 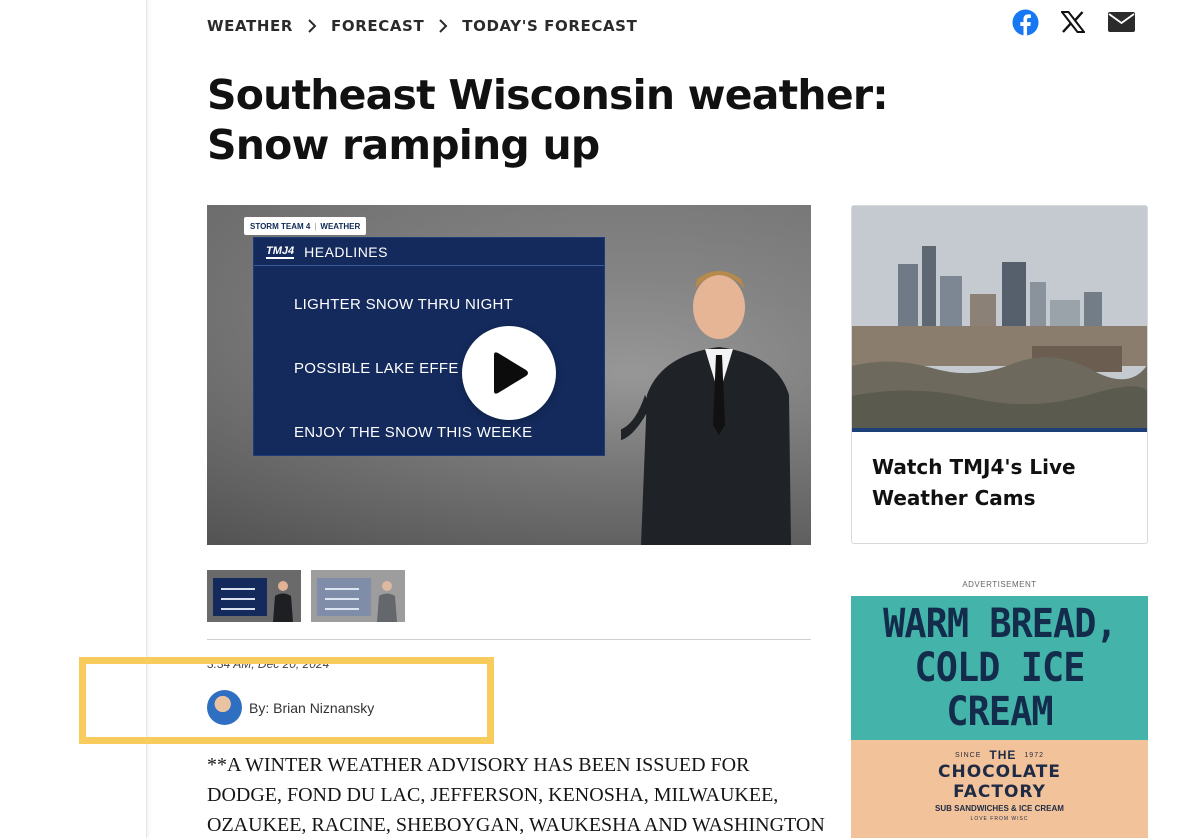 I want to click on article-timestamp: 3:34 AM, Dec 20, 2024, so click(x=268, y=664).